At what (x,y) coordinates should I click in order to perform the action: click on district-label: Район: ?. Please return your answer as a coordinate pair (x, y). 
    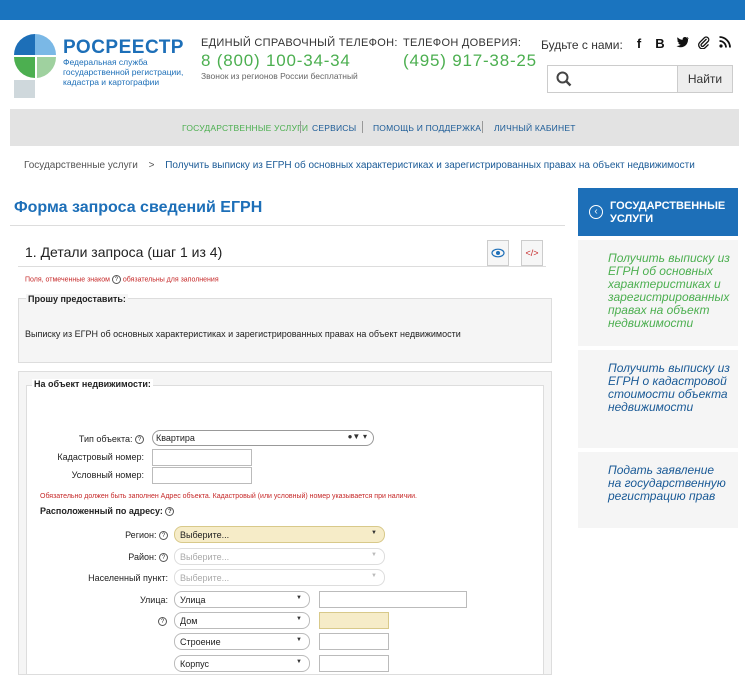
    Looking at the image, I should click on (114, 557).